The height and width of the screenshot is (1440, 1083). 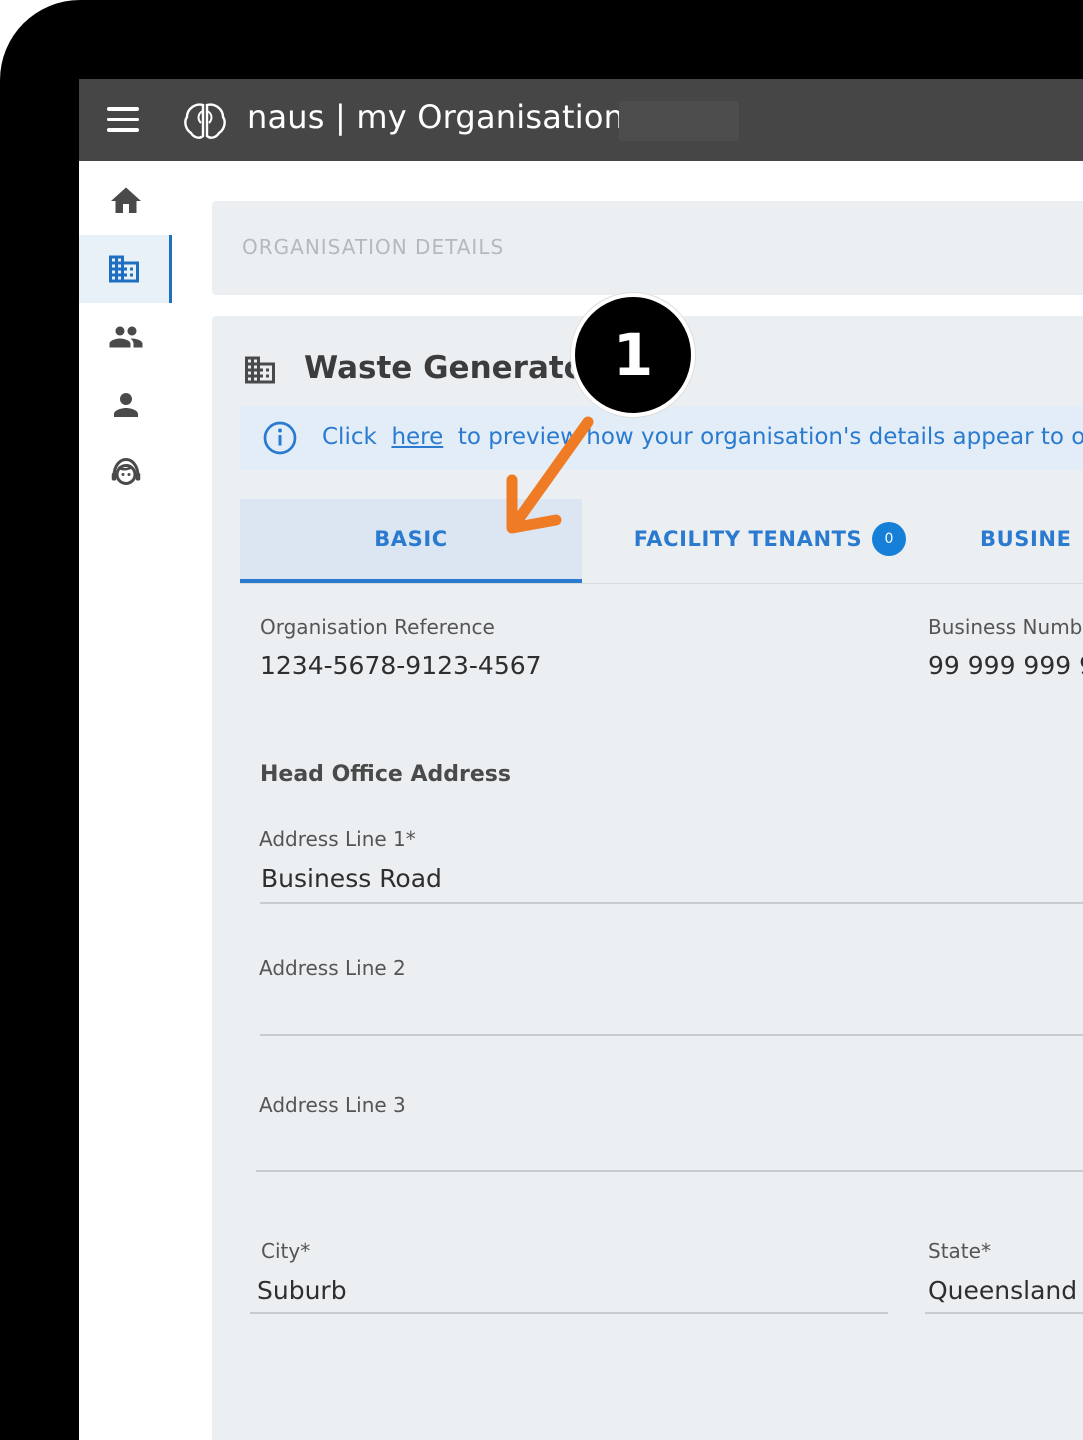 I want to click on home-icon, so click(x=125, y=200).